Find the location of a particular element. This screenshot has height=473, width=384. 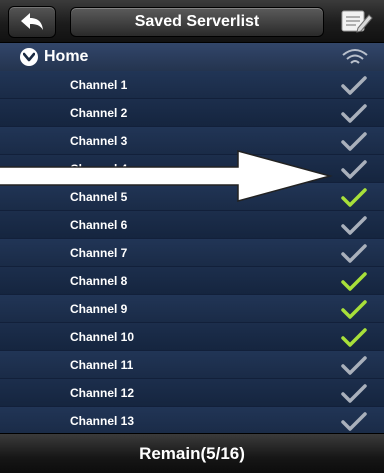

channel-label: Channel 6 is located at coordinates (99, 225).